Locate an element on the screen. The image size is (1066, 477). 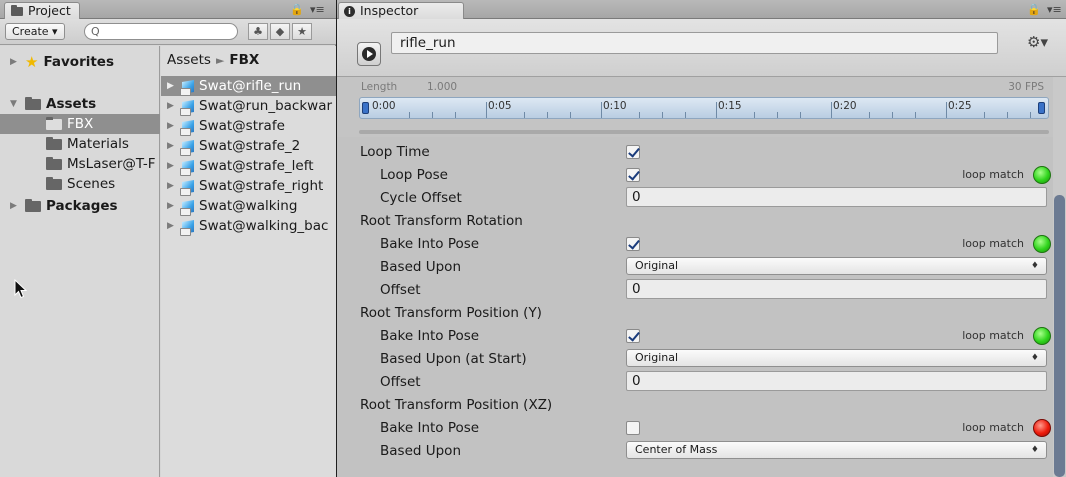
tree-item-packages: ▶ Packages is located at coordinates (64, 206).